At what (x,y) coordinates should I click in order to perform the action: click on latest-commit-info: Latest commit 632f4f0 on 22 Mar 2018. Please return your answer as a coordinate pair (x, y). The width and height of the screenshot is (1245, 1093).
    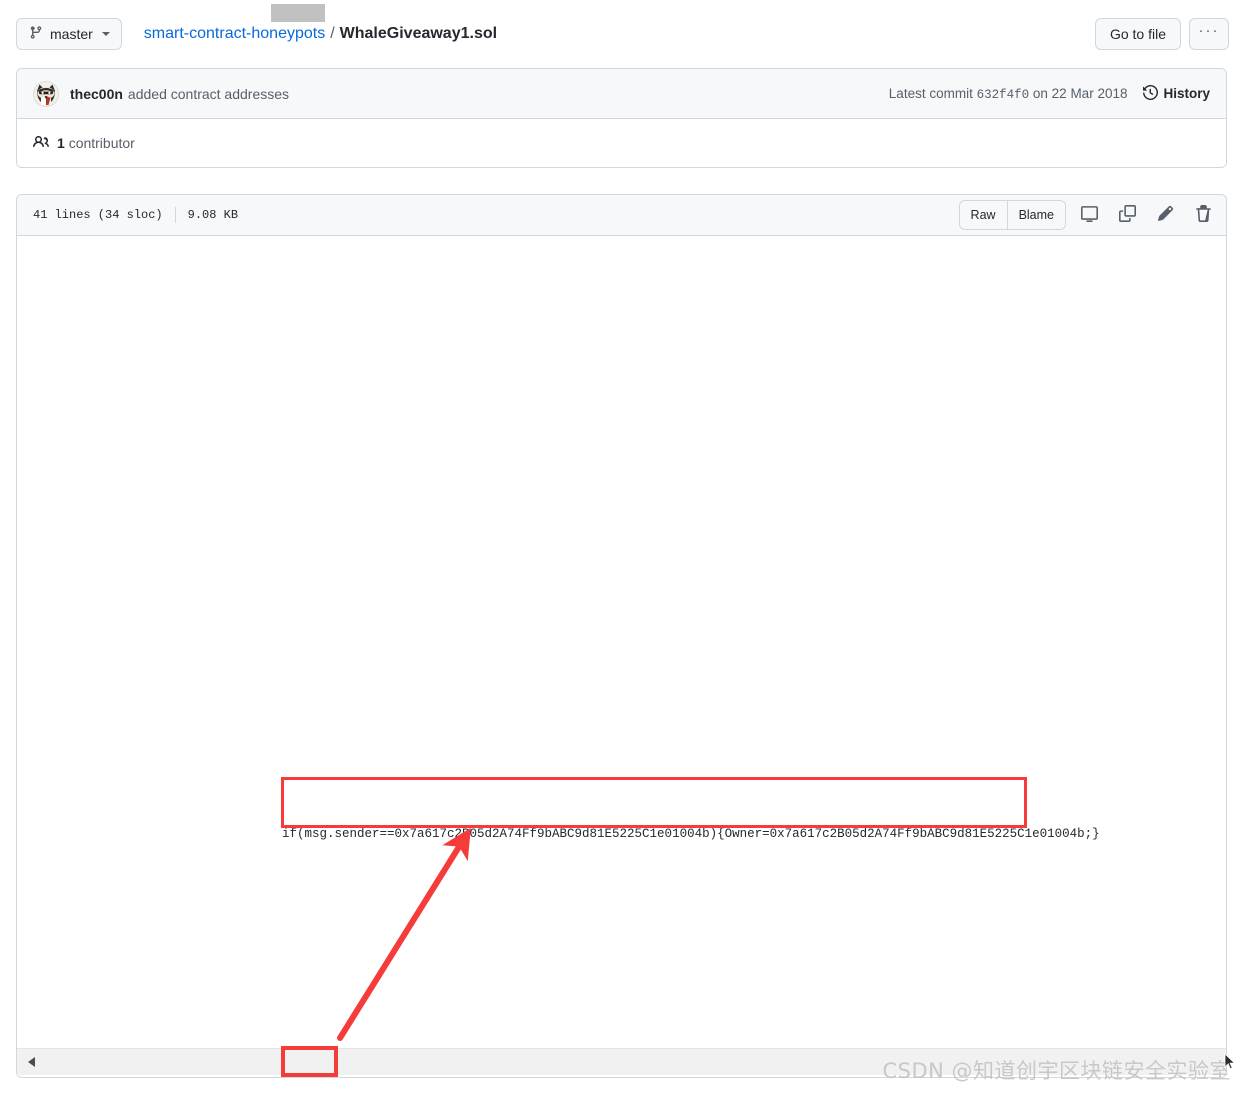
    Looking at the image, I should click on (1008, 94).